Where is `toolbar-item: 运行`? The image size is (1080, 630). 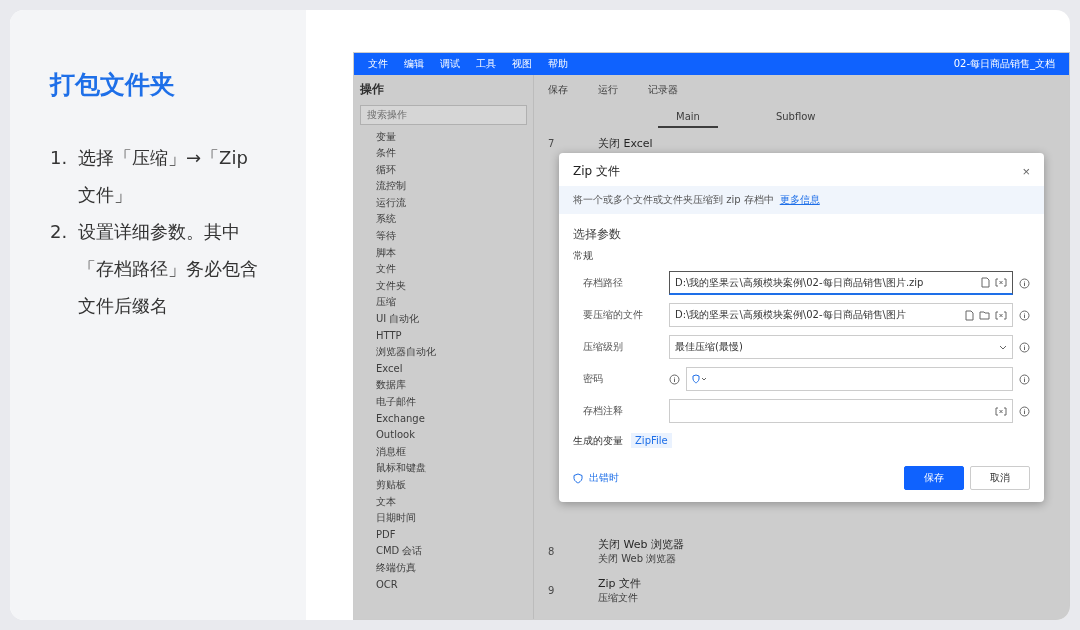 toolbar-item: 运行 is located at coordinates (608, 90).